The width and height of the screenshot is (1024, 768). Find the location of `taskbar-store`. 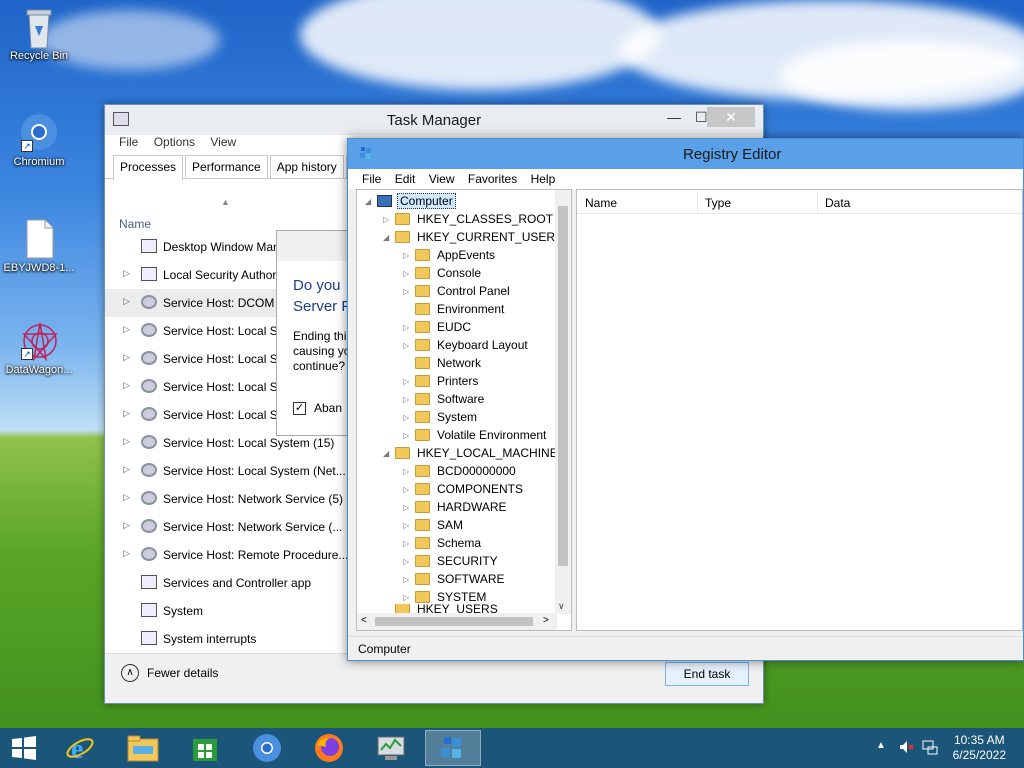

taskbar-store is located at coordinates (205, 748).